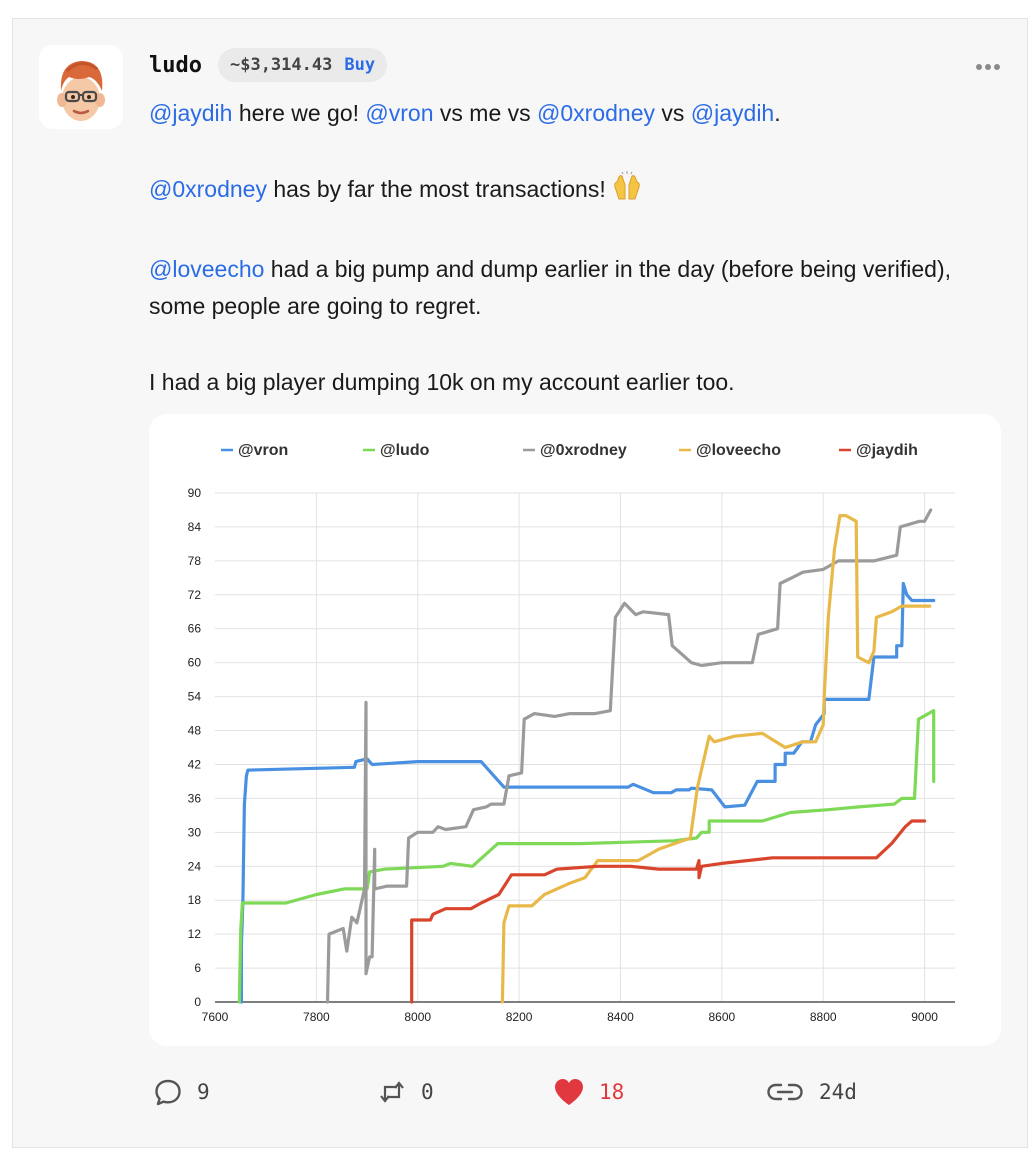  I want to click on legend-label: @jaydih, so click(887, 450).